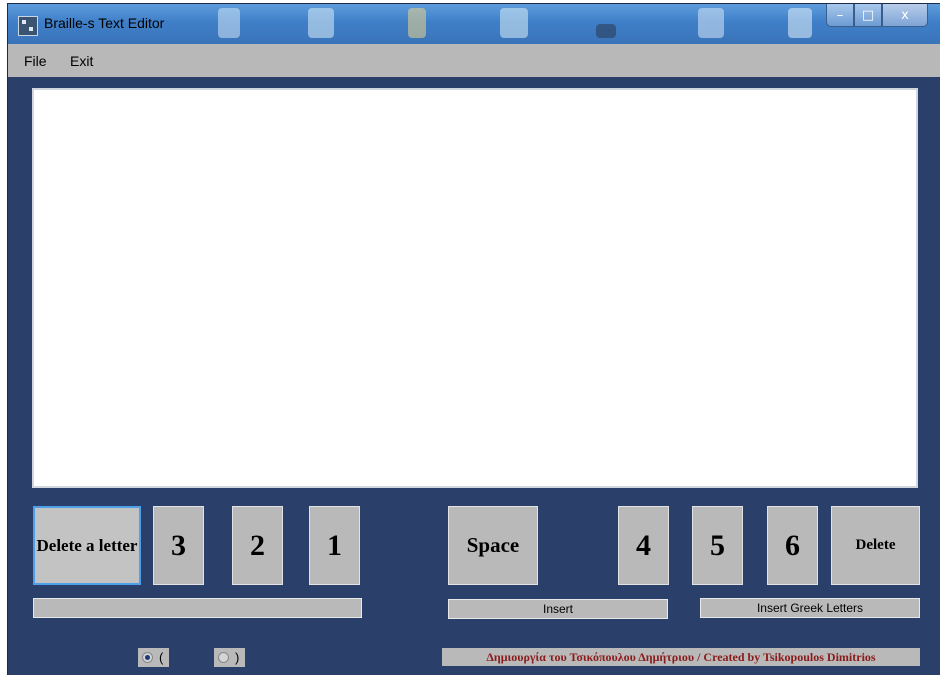 This screenshot has height=675, width=940. Describe the element at coordinates (28, 26) in the screenshot. I see `app-icon` at that location.